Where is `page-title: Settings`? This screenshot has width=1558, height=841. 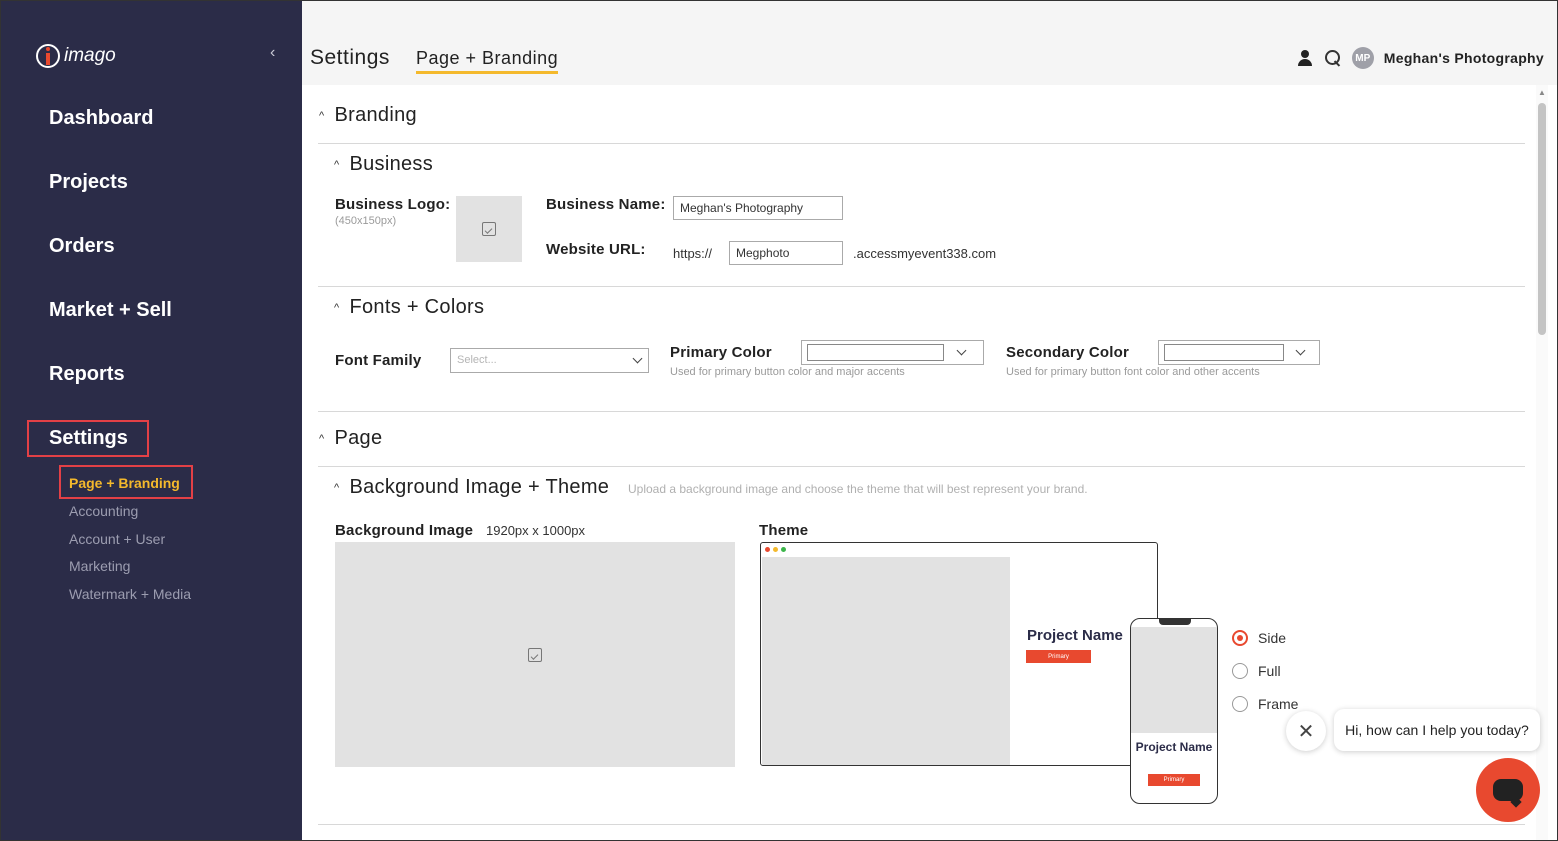 page-title: Settings is located at coordinates (350, 57).